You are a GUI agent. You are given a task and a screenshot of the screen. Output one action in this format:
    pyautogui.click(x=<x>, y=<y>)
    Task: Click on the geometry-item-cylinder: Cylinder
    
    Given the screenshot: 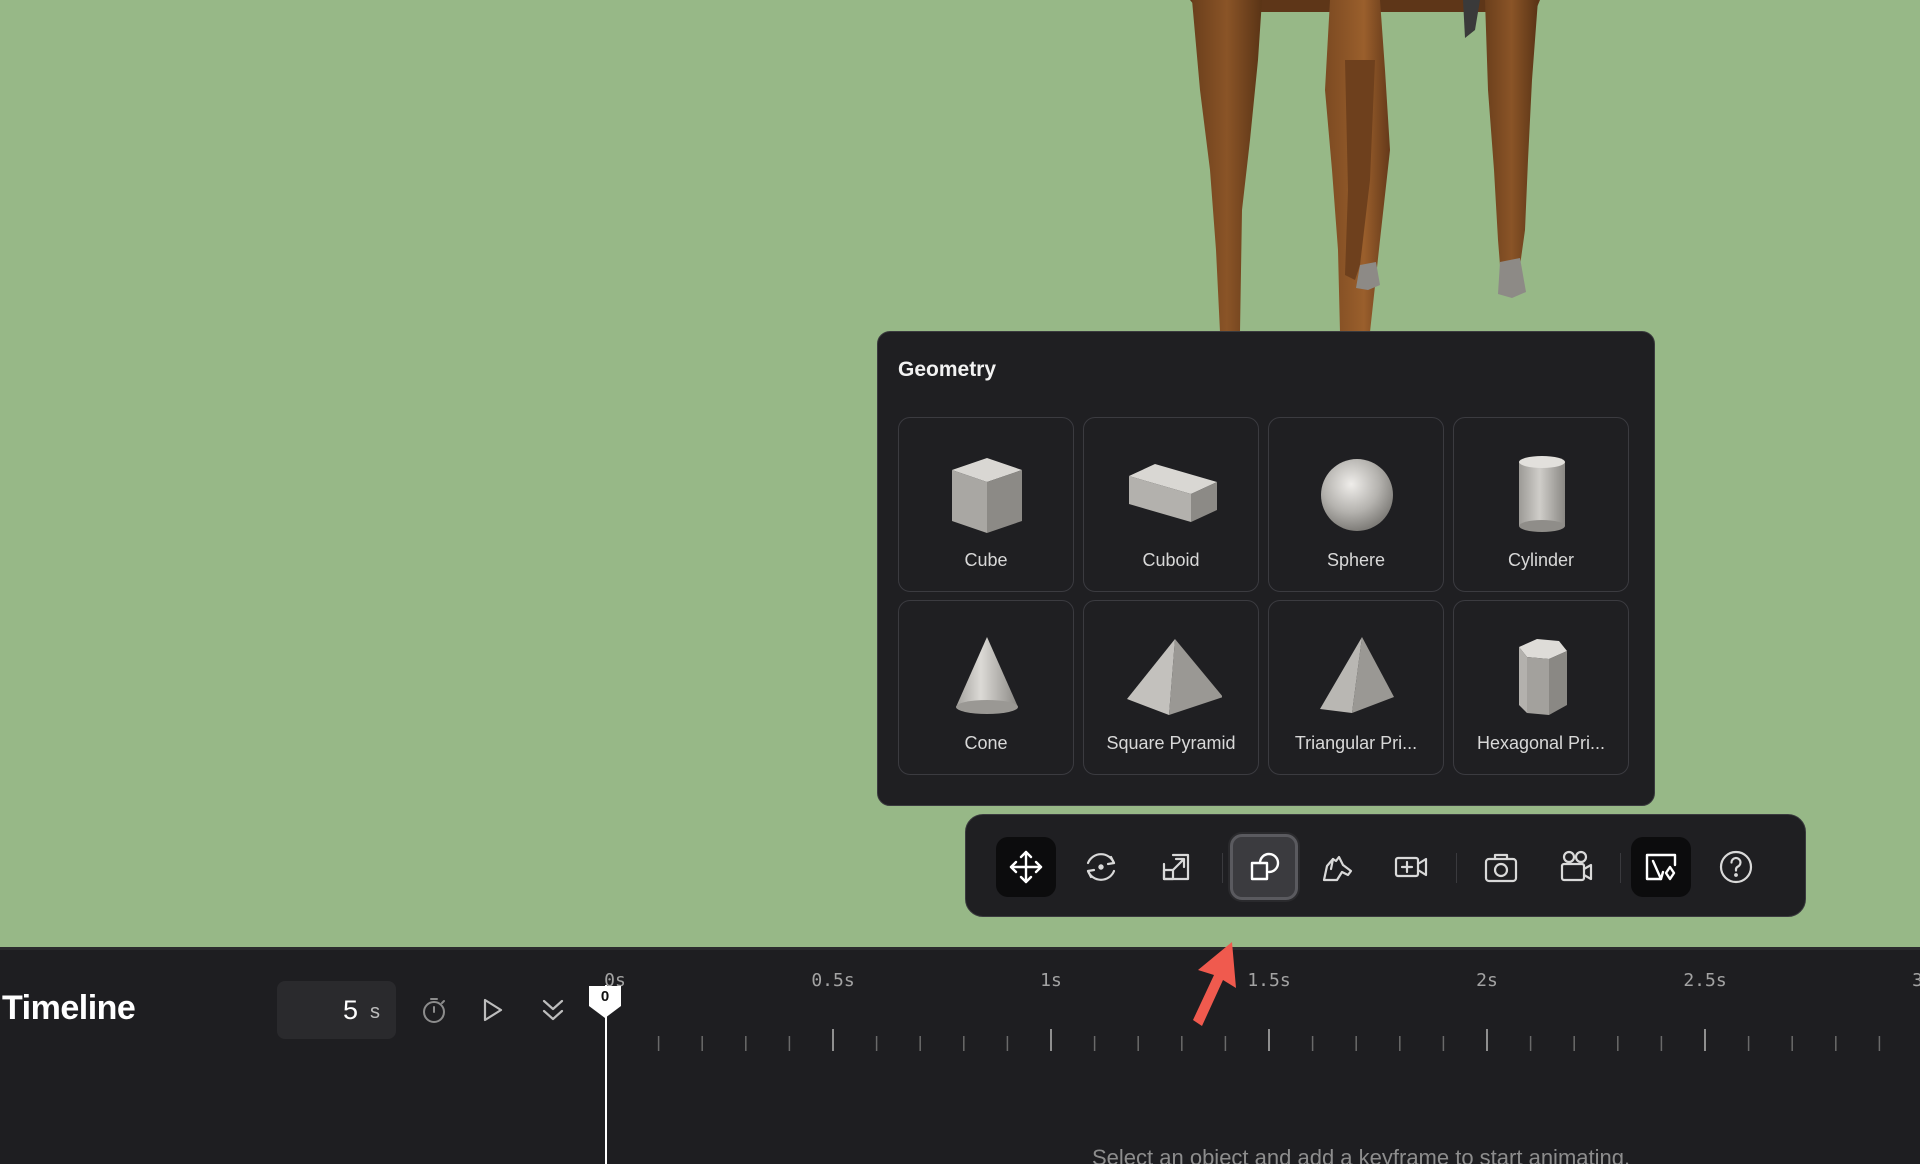 What is the action you would take?
    pyautogui.click(x=1541, y=504)
    